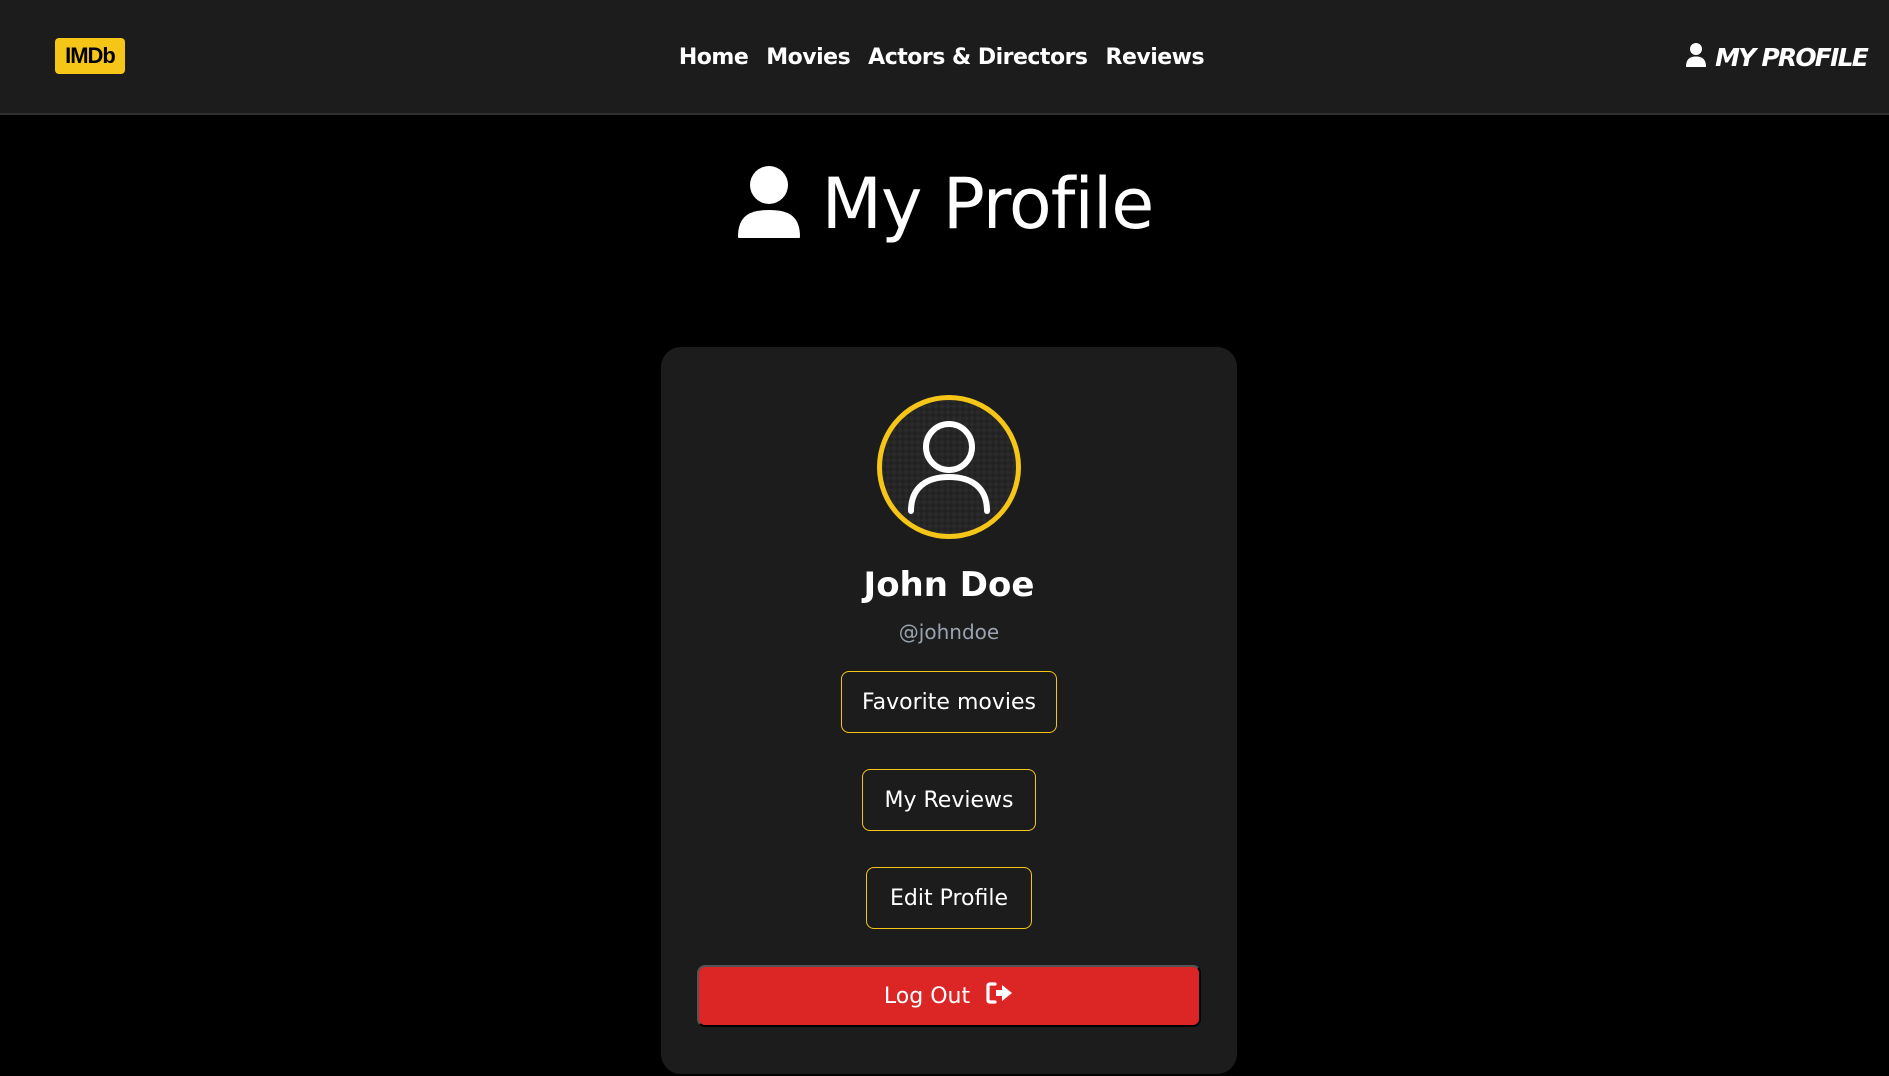  What do you see at coordinates (949, 898) in the screenshot?
I see `edit-profile-button: Edit Profile` at bounding box center [949, 898].